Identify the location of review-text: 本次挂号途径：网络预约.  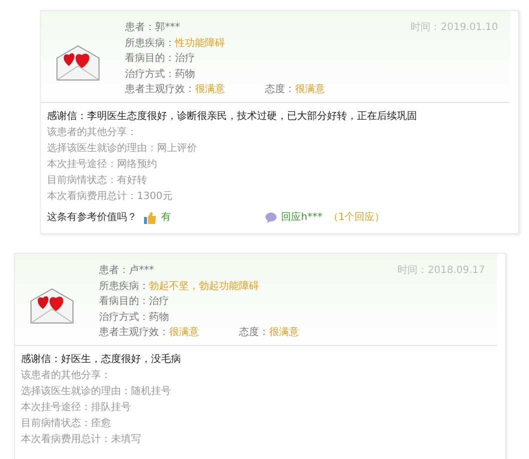
(102, 165).